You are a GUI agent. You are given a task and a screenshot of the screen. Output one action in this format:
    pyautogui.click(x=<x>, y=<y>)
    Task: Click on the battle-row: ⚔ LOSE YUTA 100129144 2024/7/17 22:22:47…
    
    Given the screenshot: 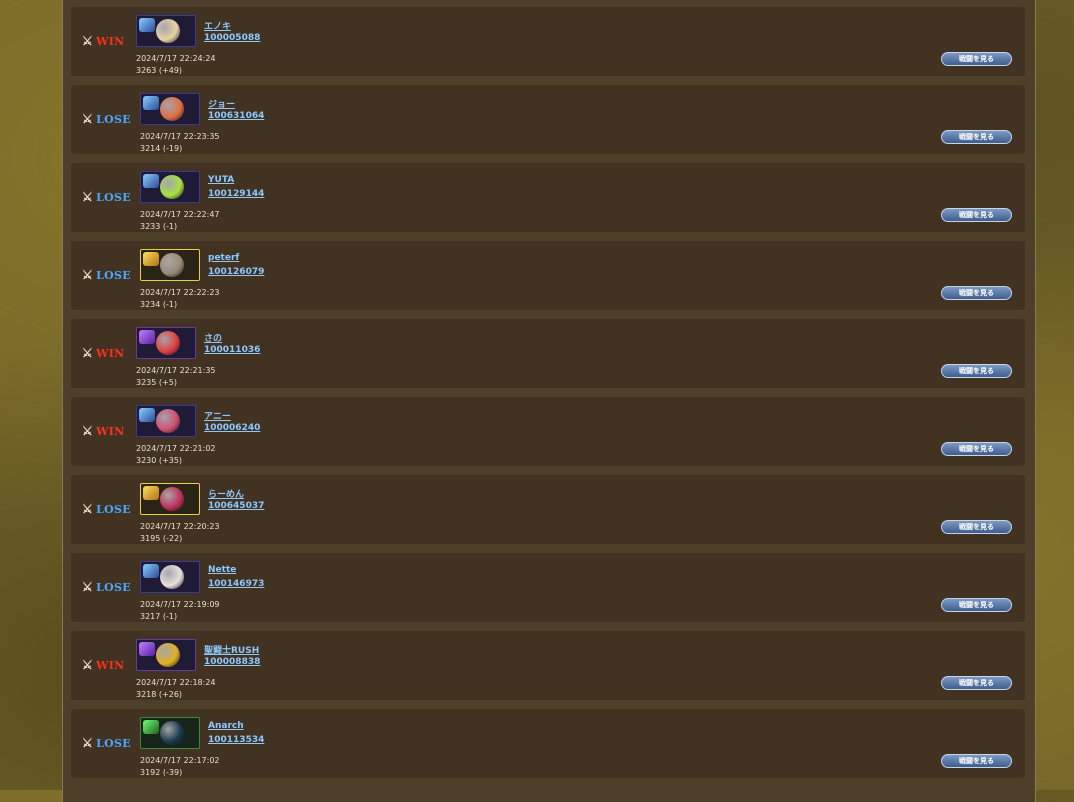 What is the action you would take?
    pyautogui.click(x=548, y=197)
    